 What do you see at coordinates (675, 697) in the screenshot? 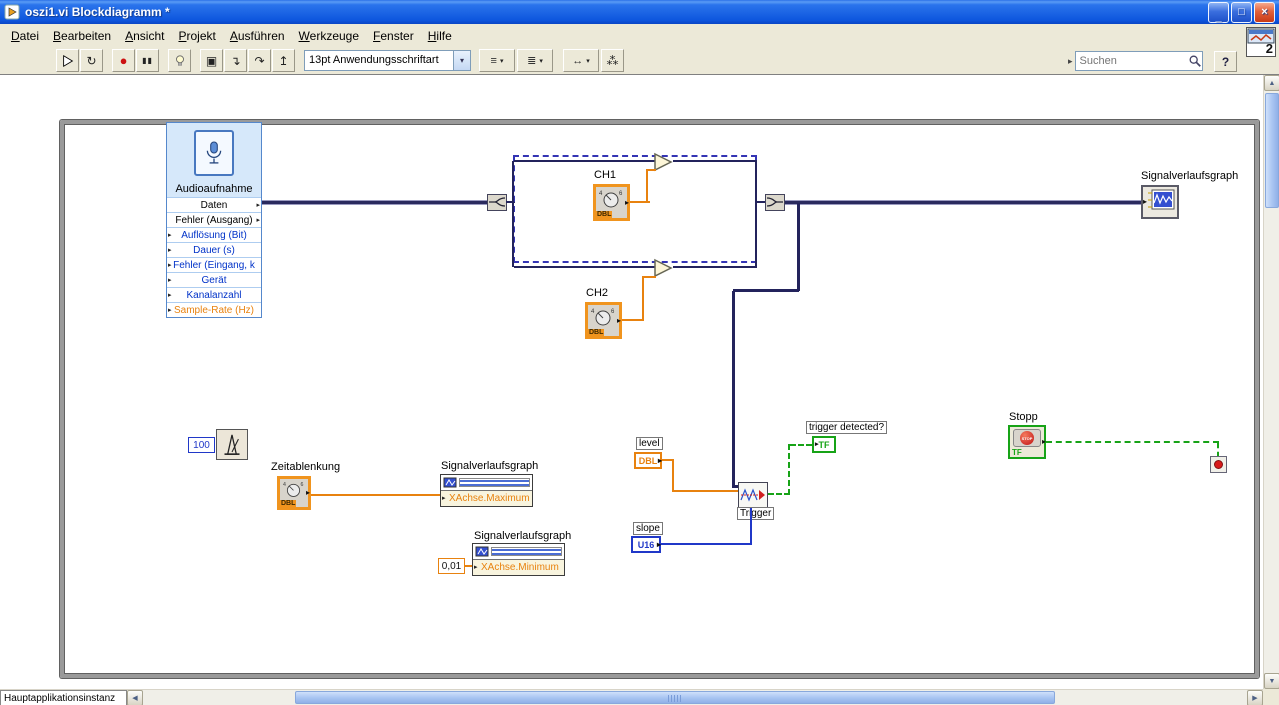
I see `horizontal-scroll-thumb` at bounding box center [675, 697].